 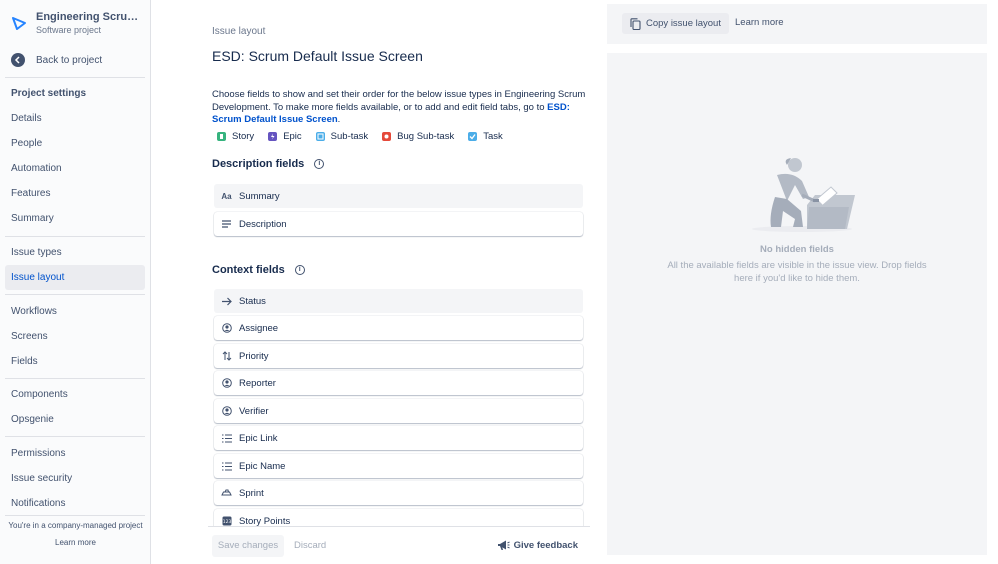 What do you see at coordinates (263, 224) in the screenshot?
I see `field-label: Description` at bounding box center [263, 224].